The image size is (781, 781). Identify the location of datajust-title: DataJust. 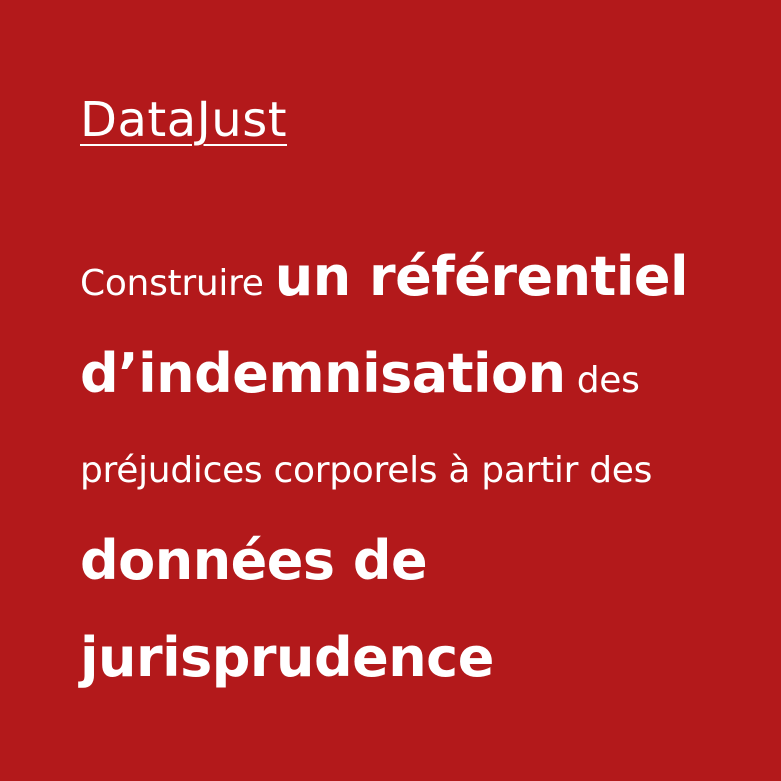
(184, 120).